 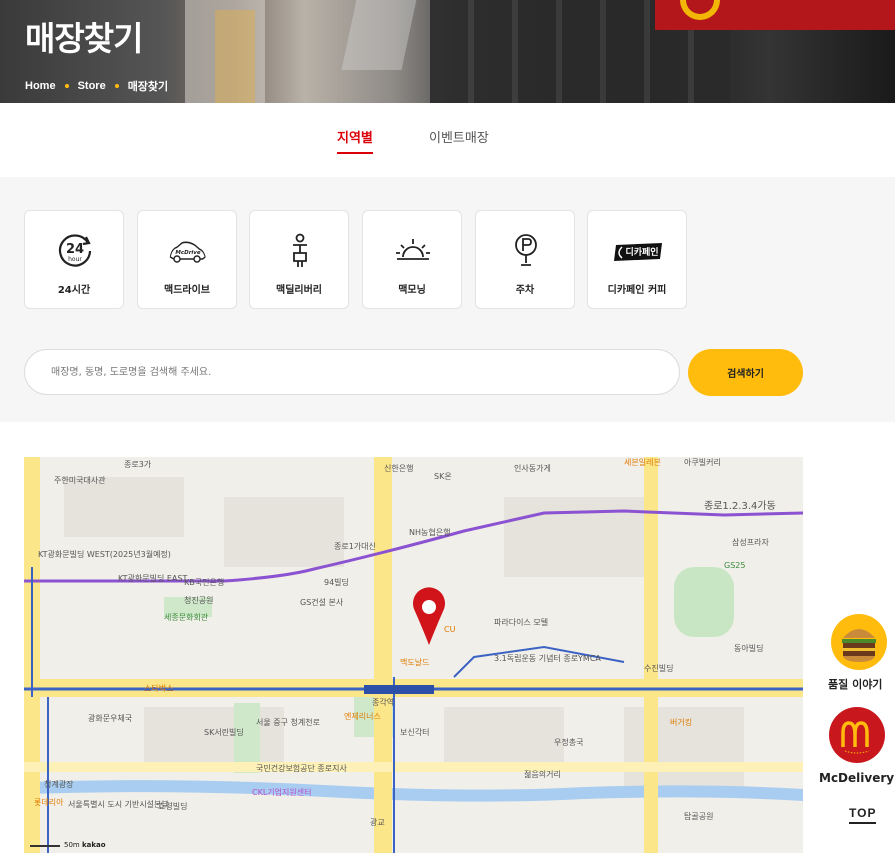 I want to click on map-label: 인사동가게, so click(x=532, y=468).